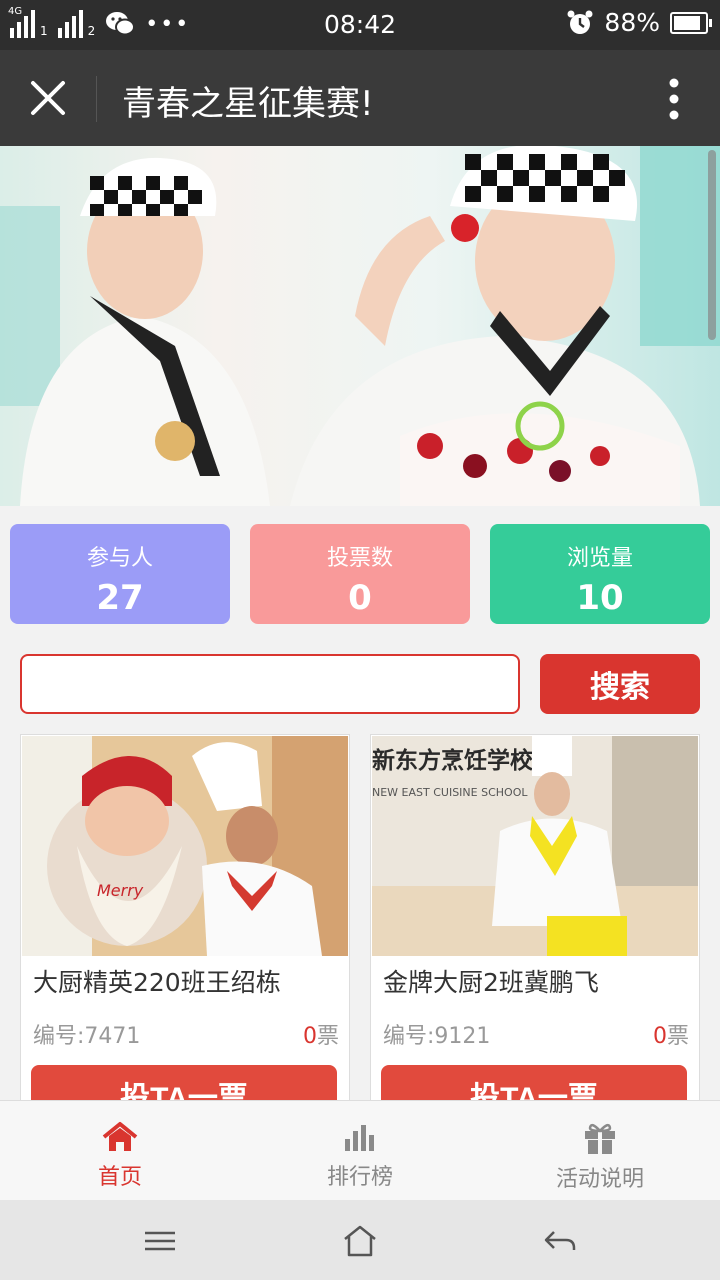 The image size is (720, 1280). Describe the element at coordinates (632, 22) in the screenshot. I see `battery-percent: 88%` at that location.